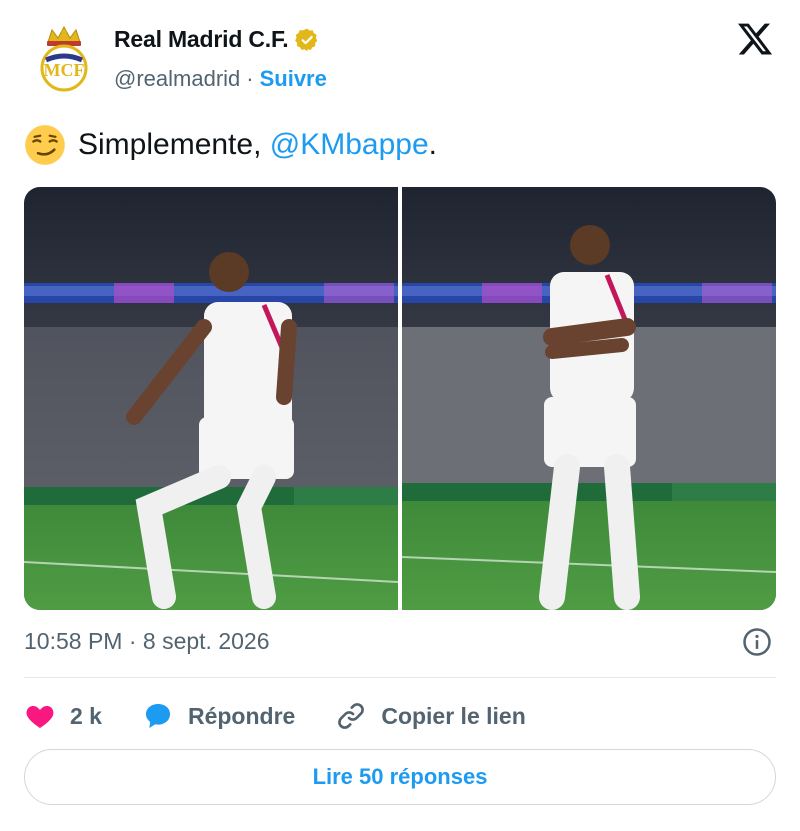 This screenshot has height=831, width=800. What do you see at coordinates (293, 79) in the screenshot?
I see `follow-button: Suivre` at bounding box center [293, 79].